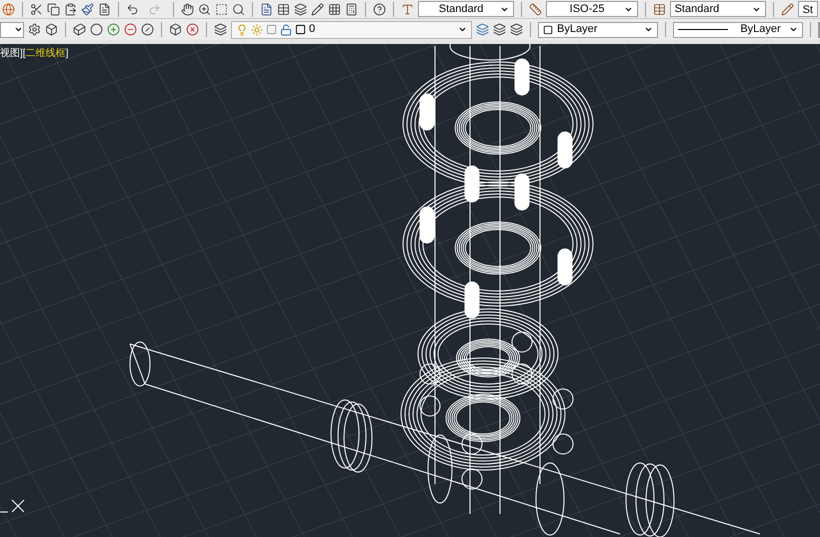 This screenshot has width=820, height=537. Describe the element at coordinates (113, 29) in the screenshot. I see `add-view-icon` at that location.